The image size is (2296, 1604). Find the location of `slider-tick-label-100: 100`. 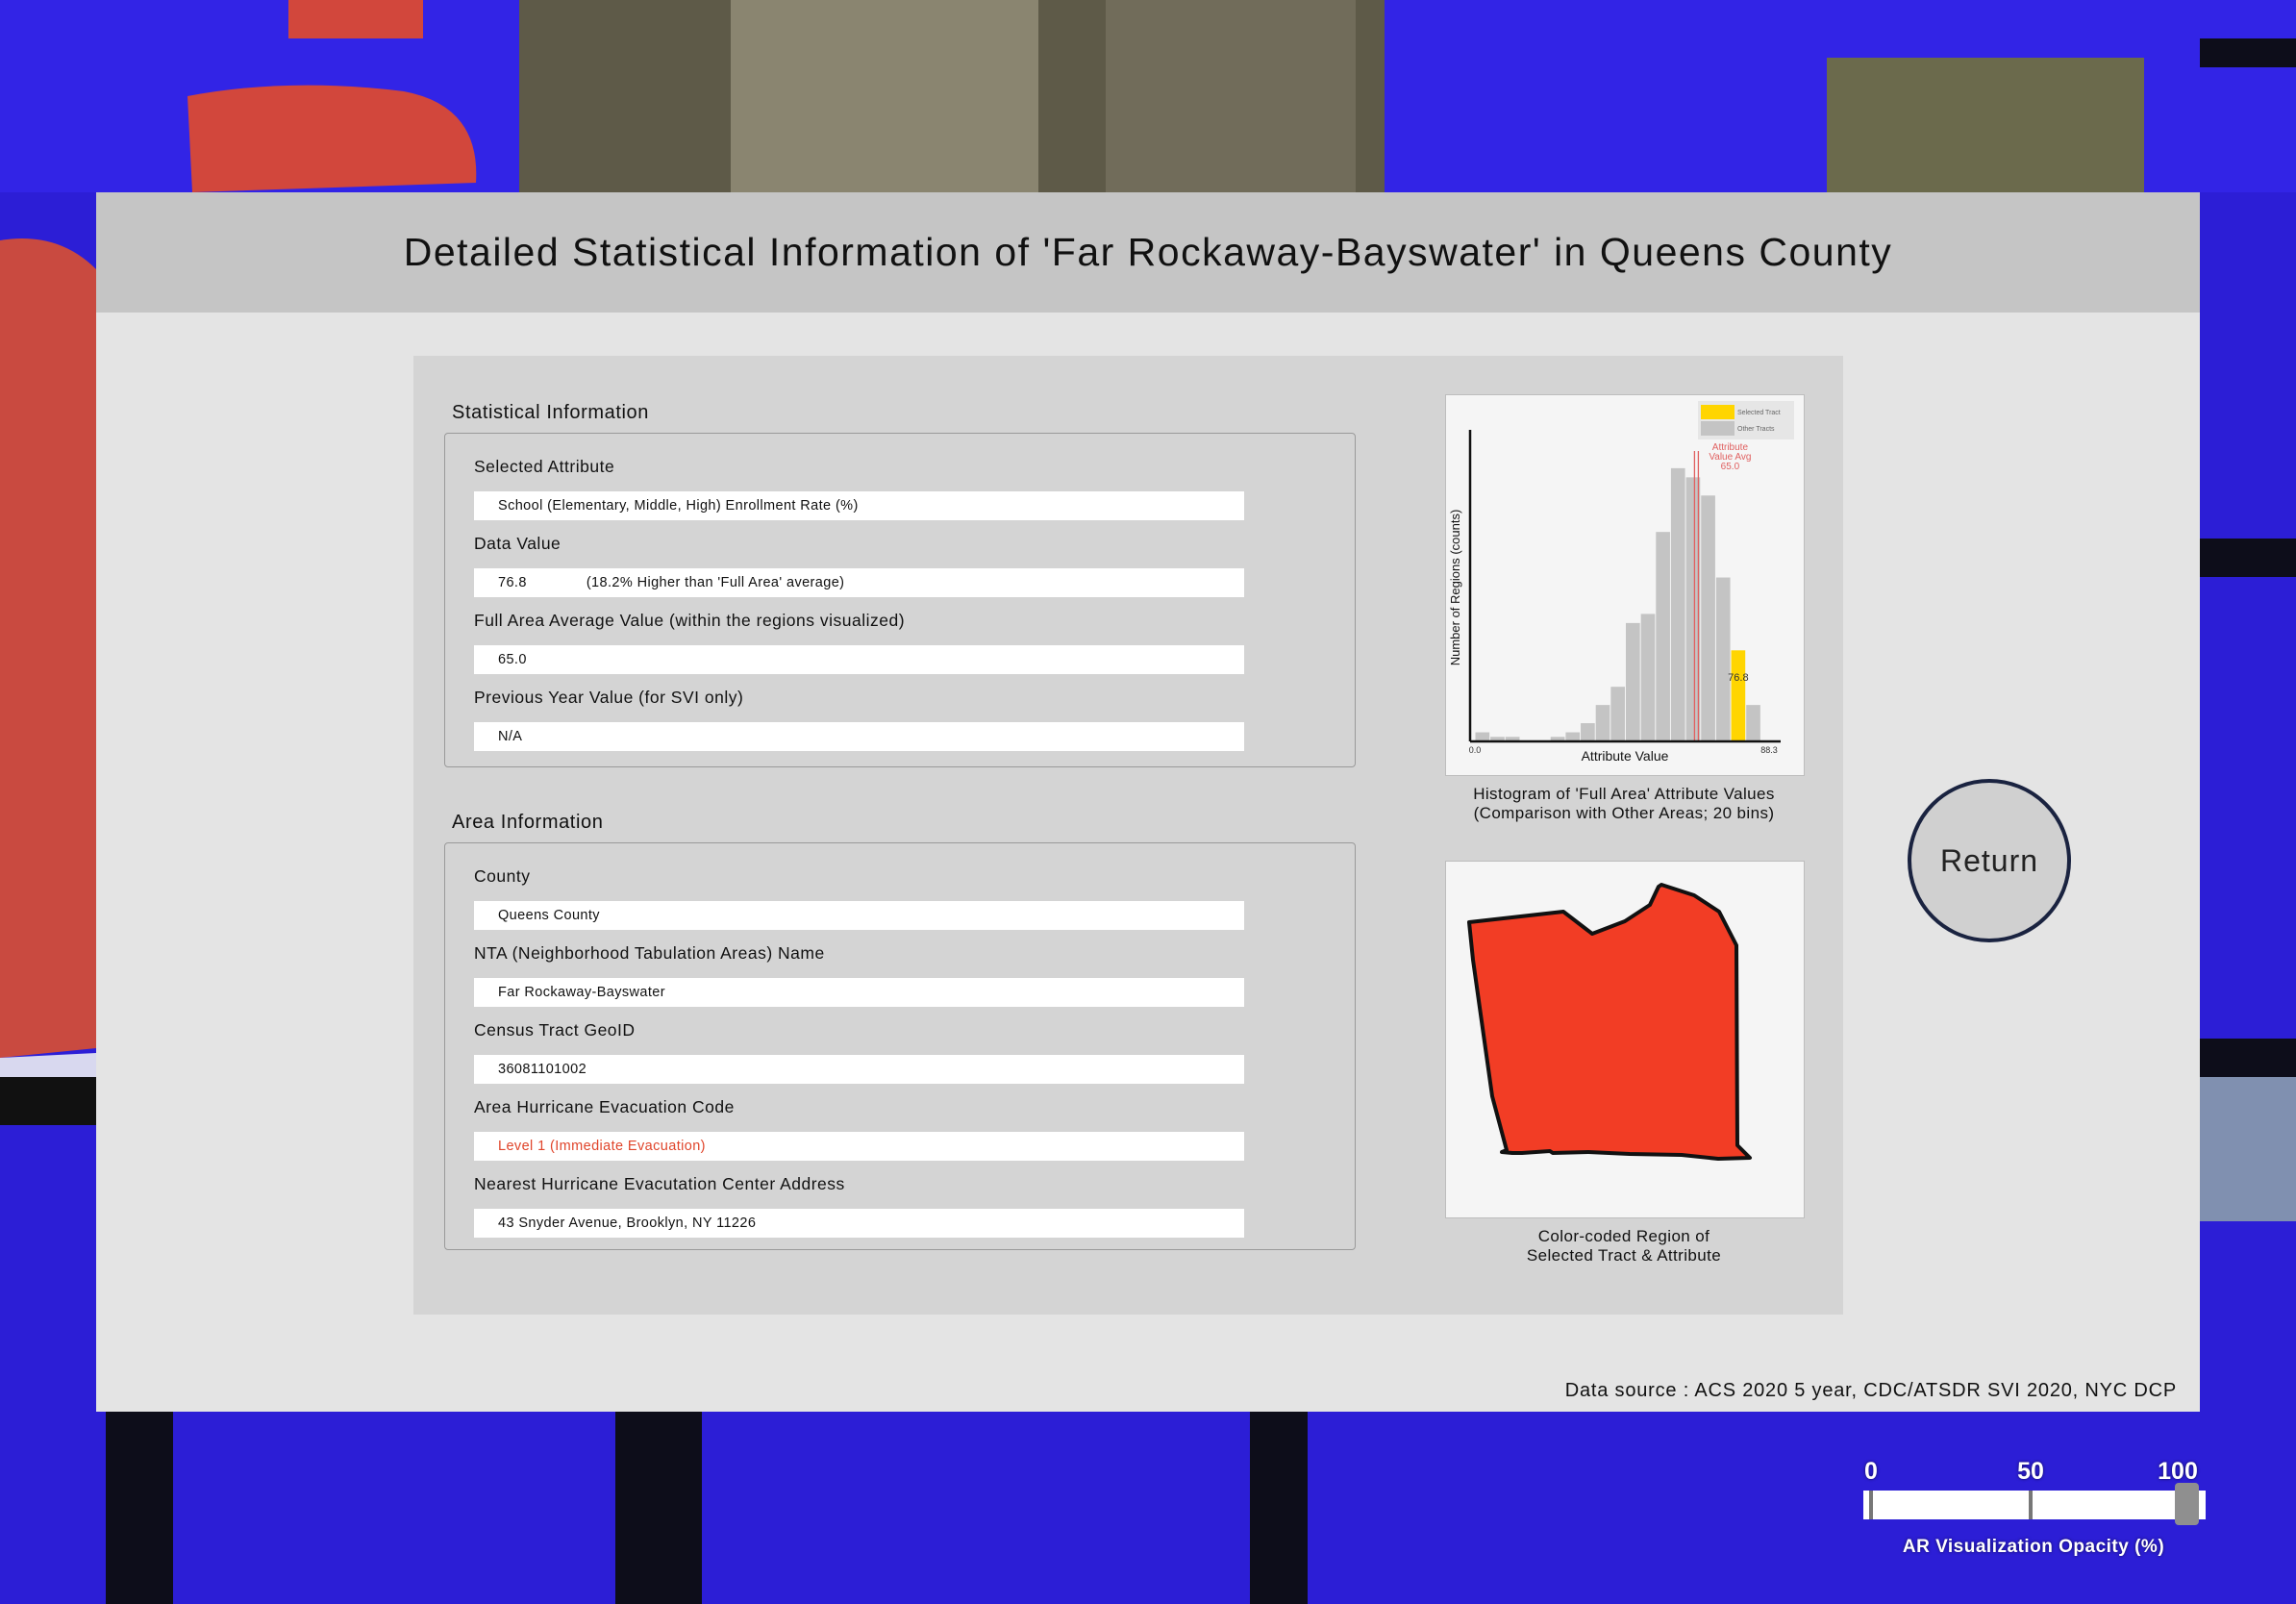

slider-tick-label-100: 100 is located at coordinates (2178, 1471).